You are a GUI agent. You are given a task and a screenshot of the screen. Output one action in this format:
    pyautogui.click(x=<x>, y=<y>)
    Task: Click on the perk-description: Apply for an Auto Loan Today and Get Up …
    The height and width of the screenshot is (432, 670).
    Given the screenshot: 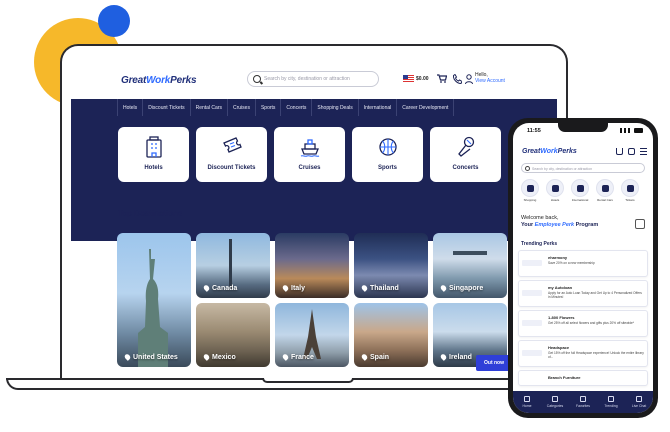 What is the action you would take?
    pyautogui.click(x=595, y=295)
    